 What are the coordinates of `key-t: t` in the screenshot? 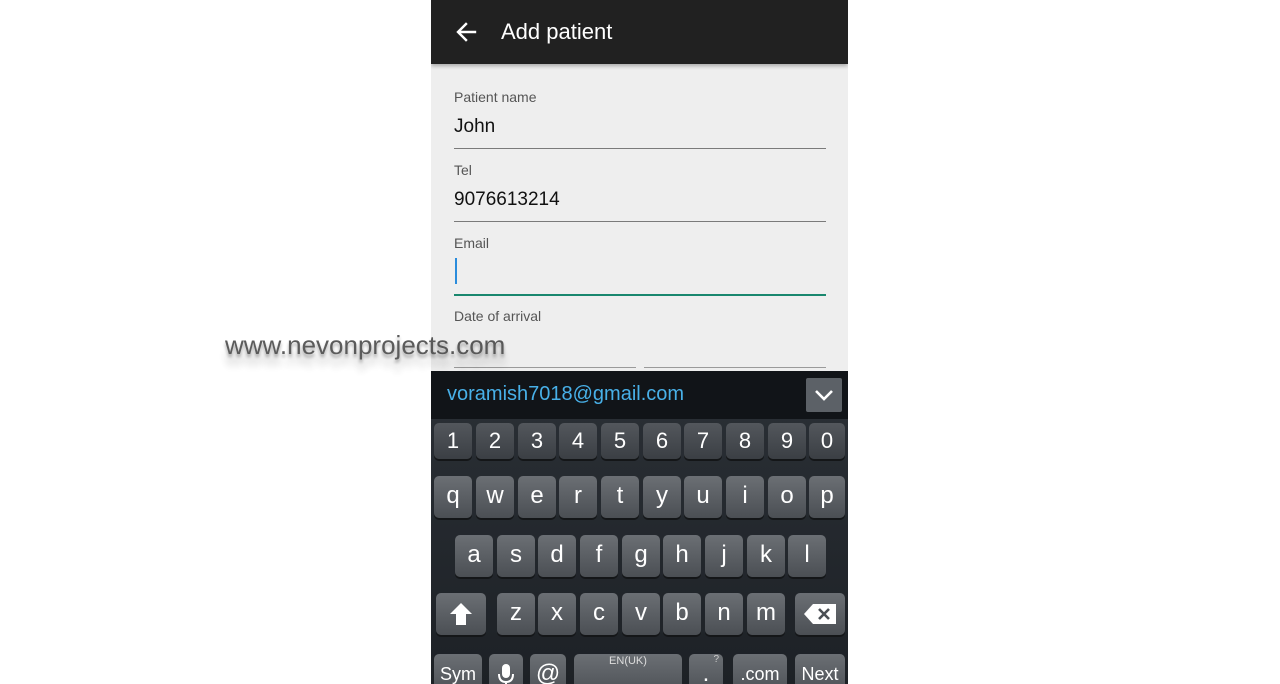 It's located at (620, 497).